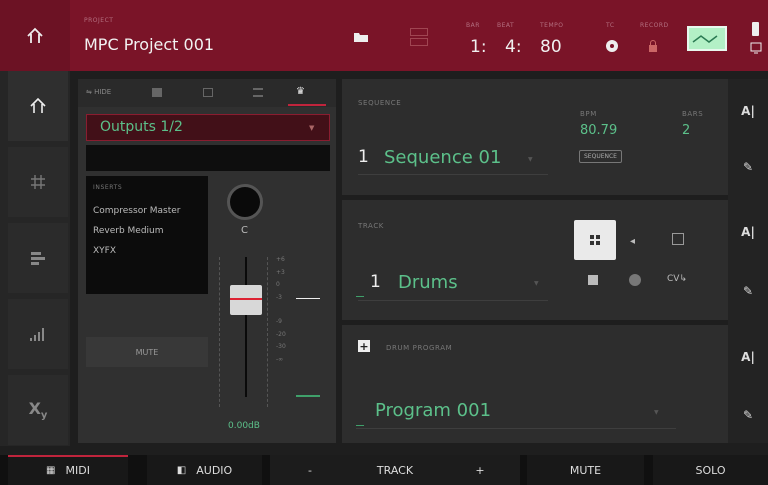 This screenshot has width=768, height=485. Describe the element at coordinates (678, 239) in the screenshot. I see `keygroup-track-icon` at that location.